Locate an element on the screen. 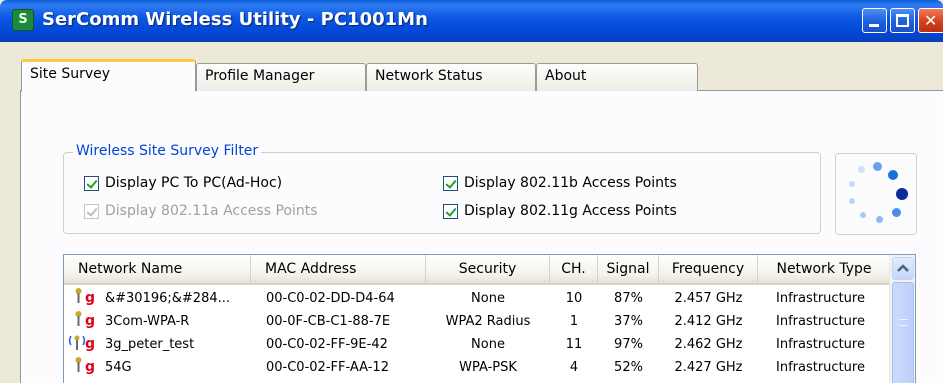 The height and width of the screenshot is (383, 943). close-button: ✕ is located at coordinates (930, 20).